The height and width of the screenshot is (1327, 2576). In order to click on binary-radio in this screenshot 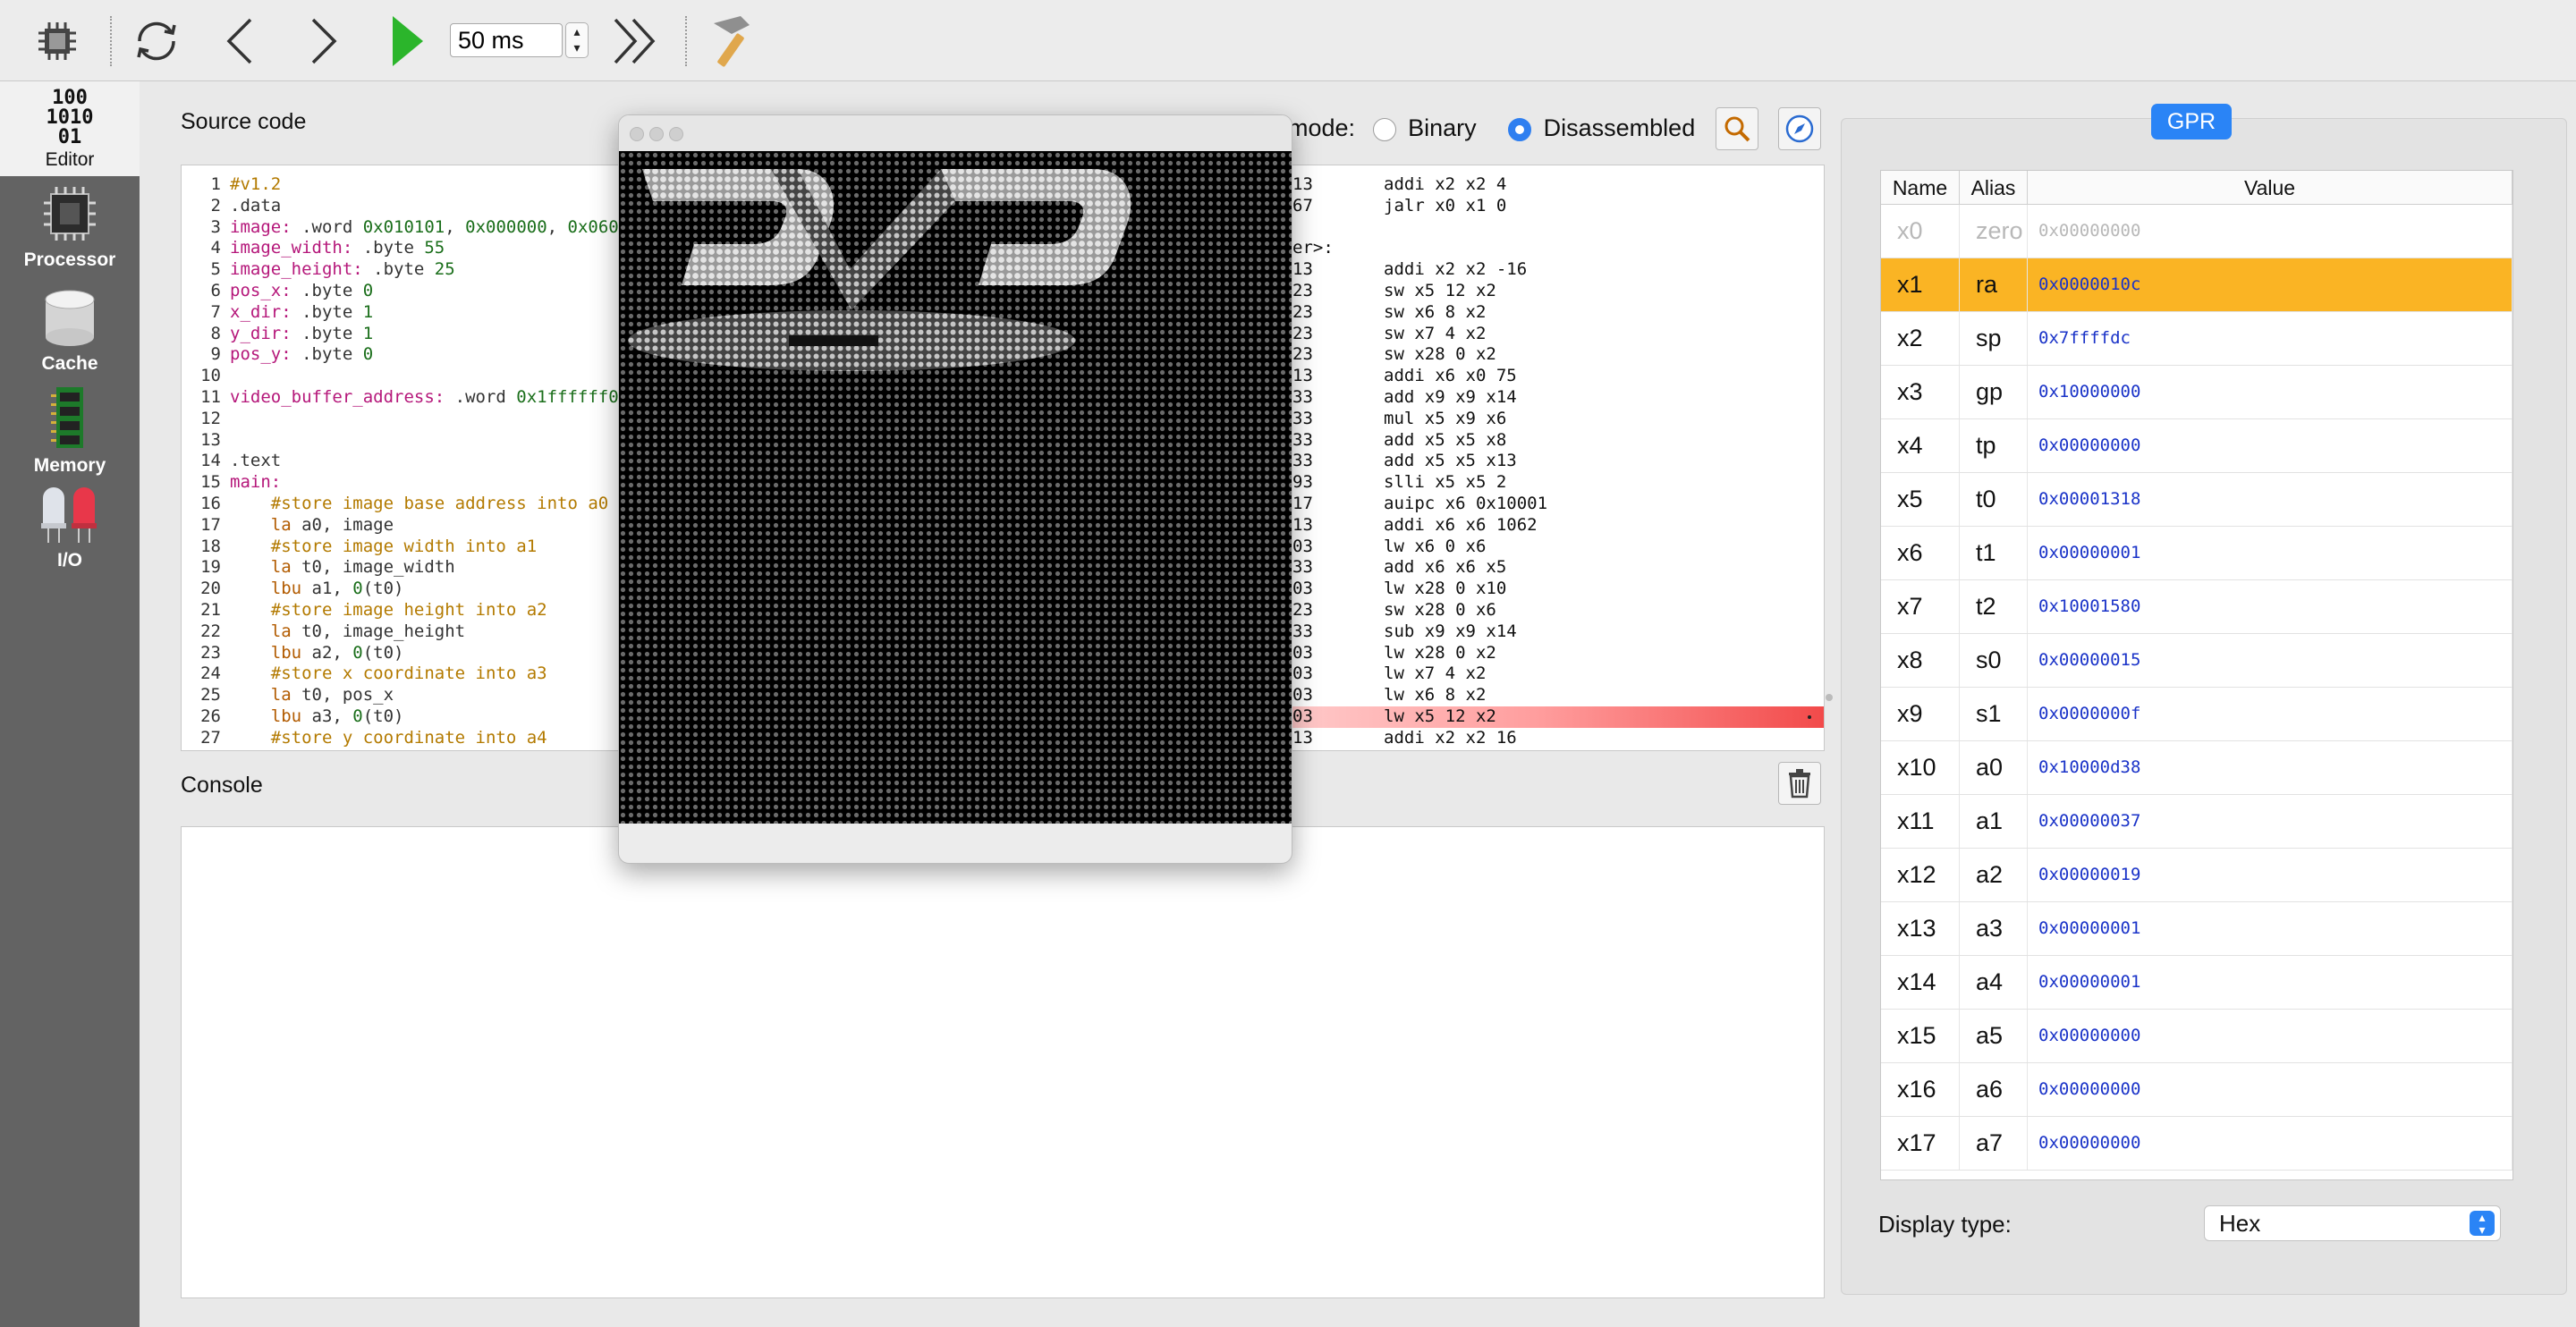, I will do `click(1384, 129)`.